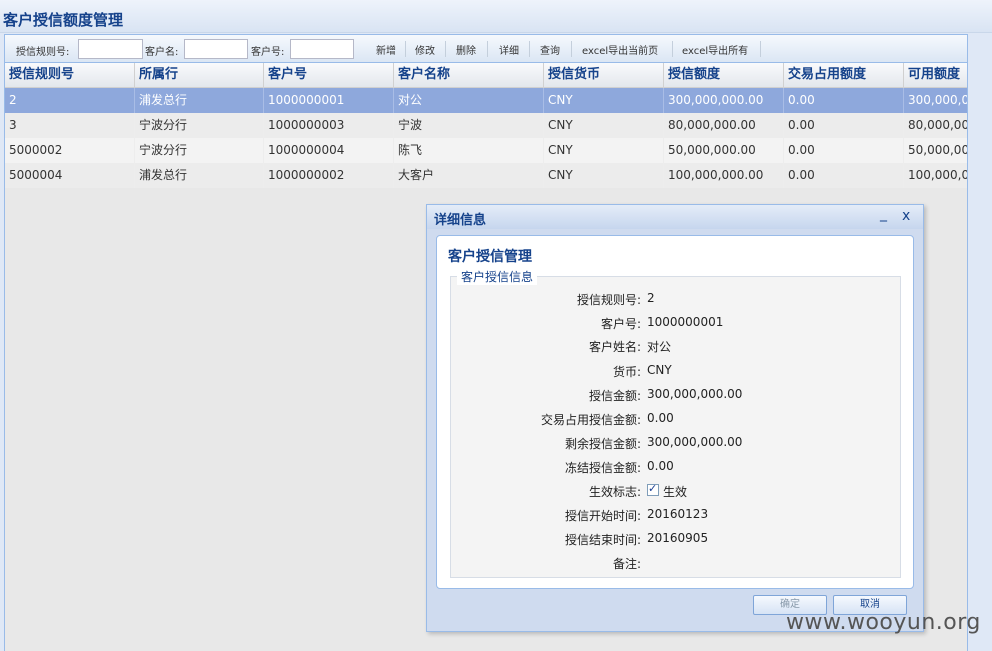  Describe the element at coordinates (329, 100) in the screenshot. I see `cell-customer-no: 1000000001` at that location.